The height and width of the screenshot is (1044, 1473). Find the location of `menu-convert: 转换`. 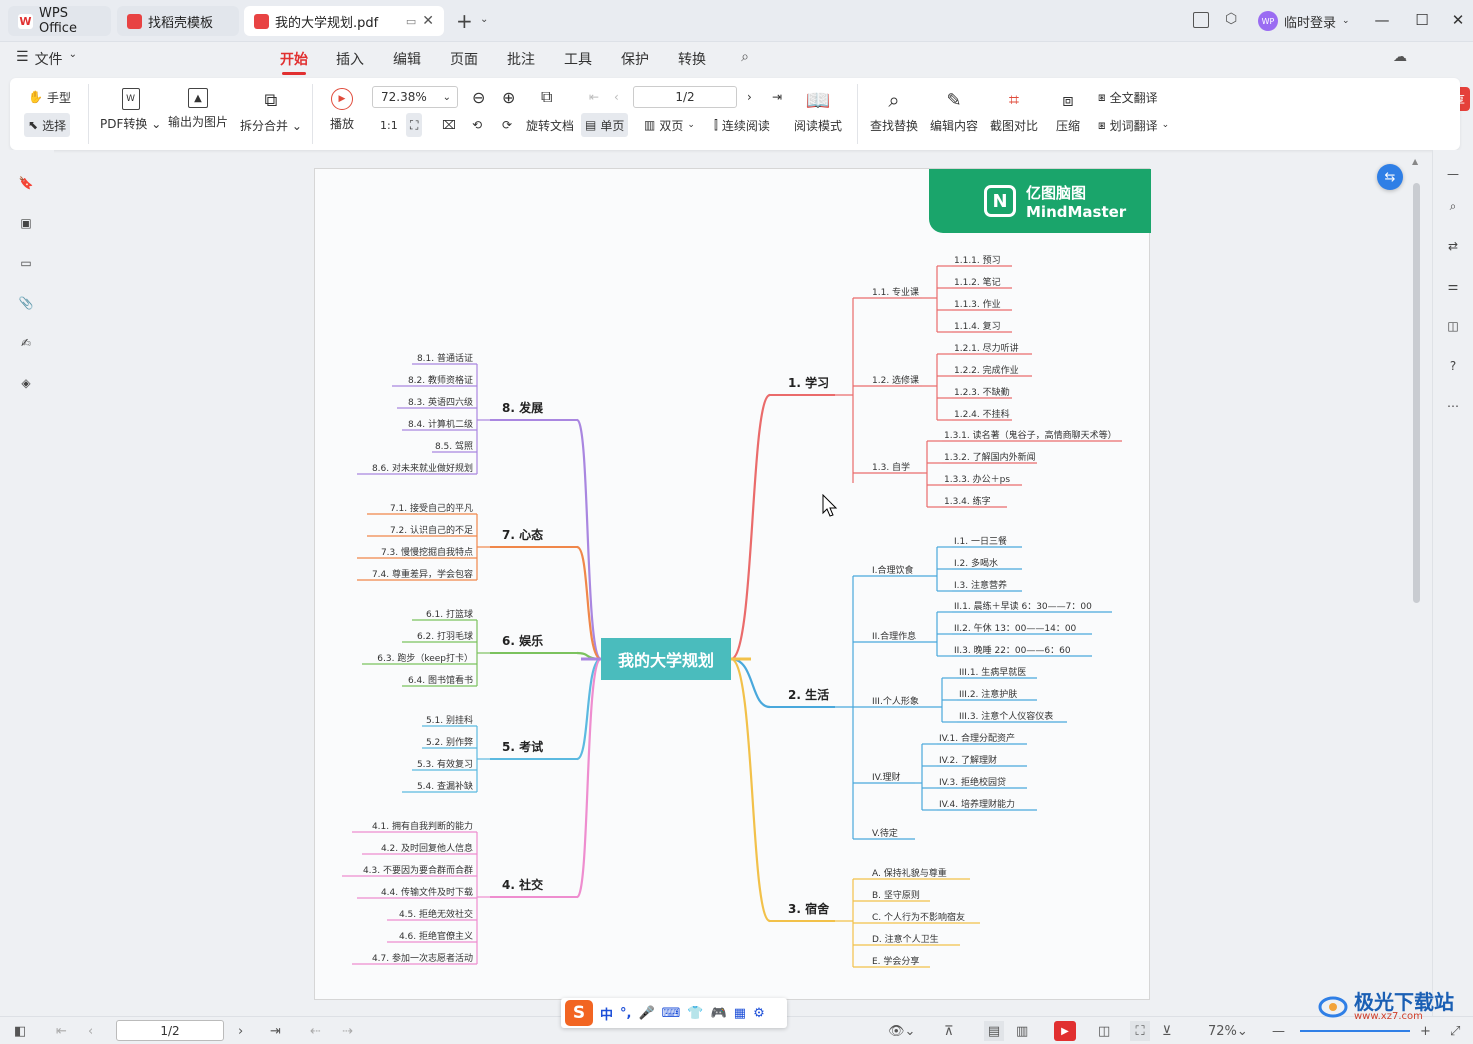

menu-convert: 转换 is located at coordinates (692, 59).